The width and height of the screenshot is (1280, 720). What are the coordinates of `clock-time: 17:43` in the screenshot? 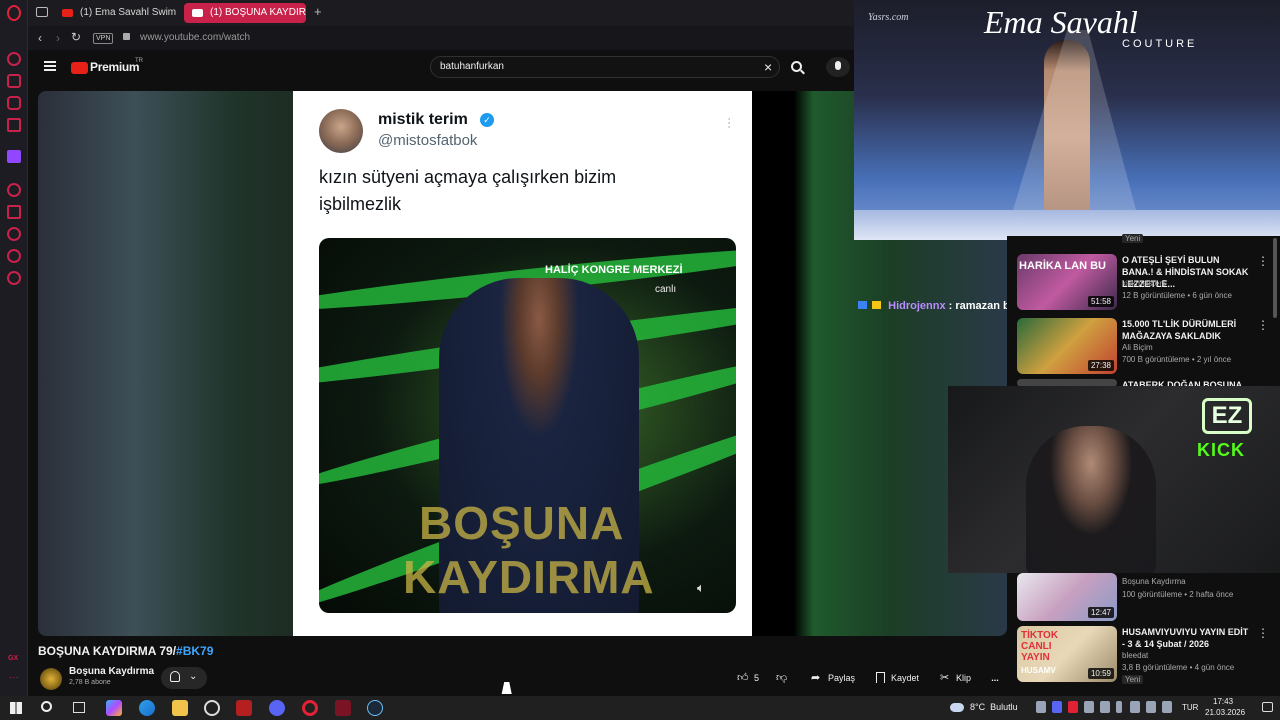 It's located at (1223, 701).